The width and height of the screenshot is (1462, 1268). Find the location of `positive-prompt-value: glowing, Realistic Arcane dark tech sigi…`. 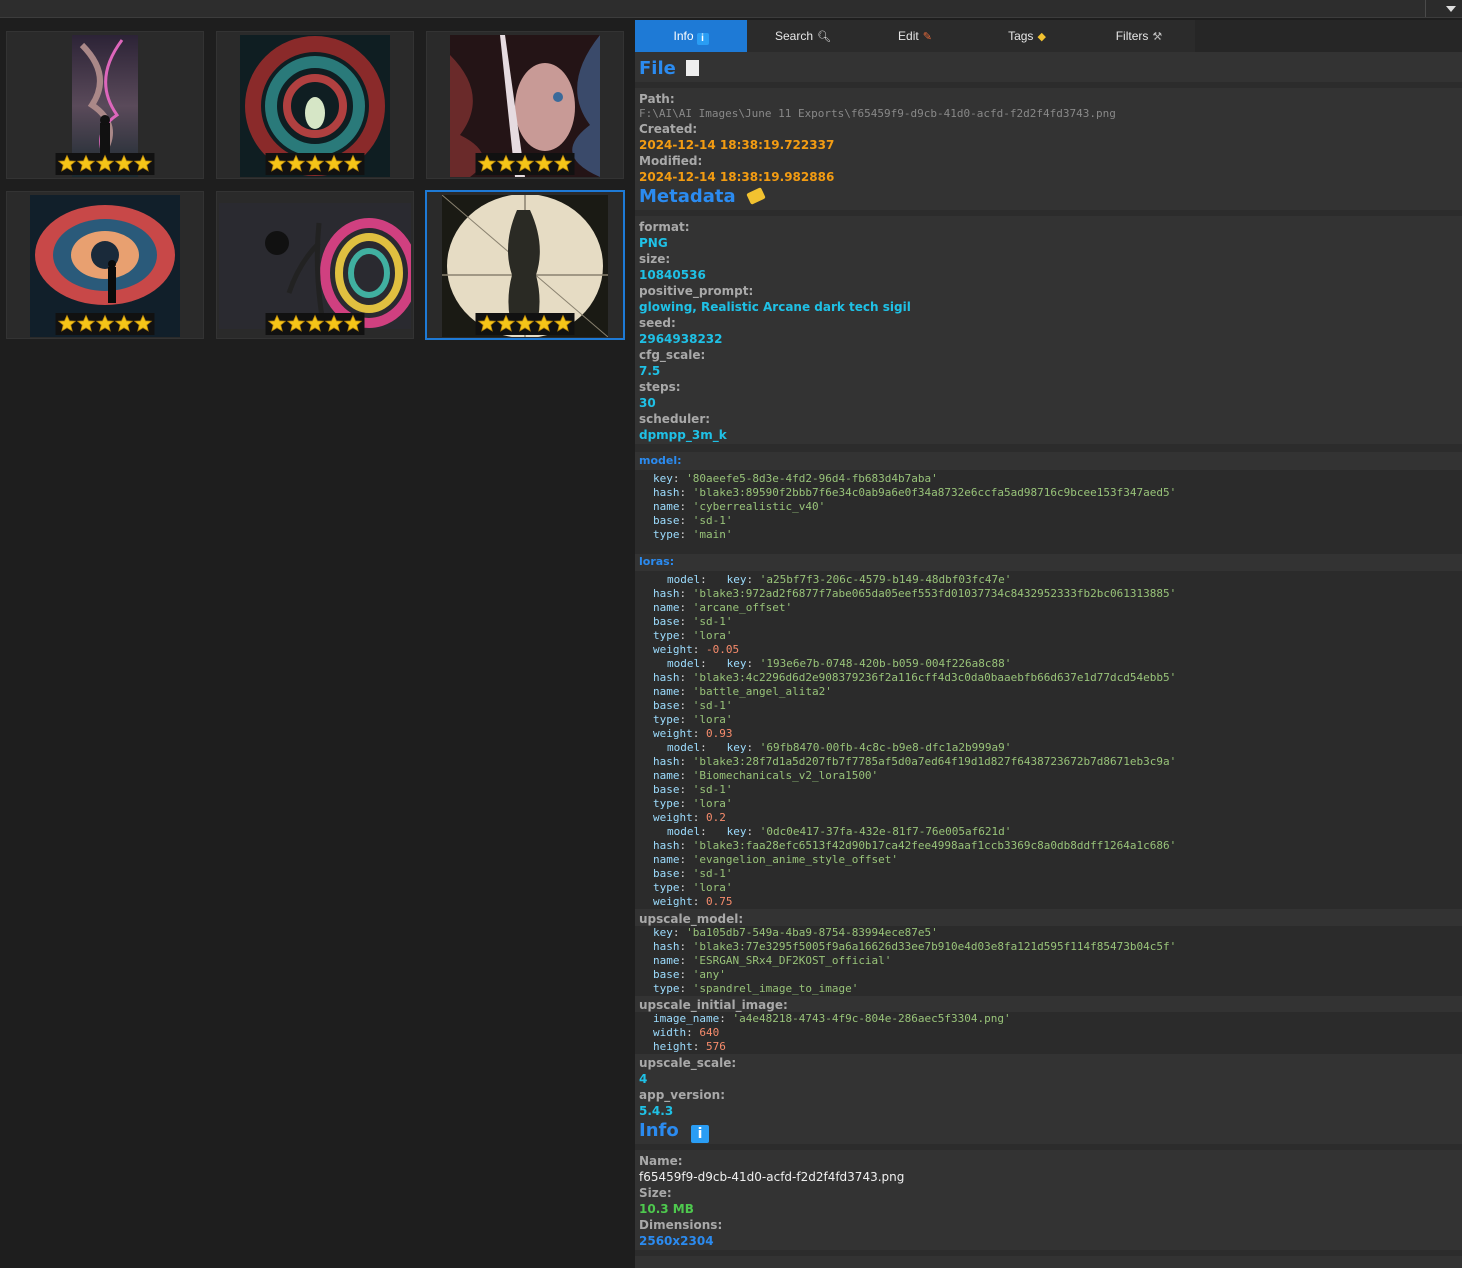

positive-prompt-value: glowing, Realistic Arcane dark tech sigi… is located at coordinates (775, 307).